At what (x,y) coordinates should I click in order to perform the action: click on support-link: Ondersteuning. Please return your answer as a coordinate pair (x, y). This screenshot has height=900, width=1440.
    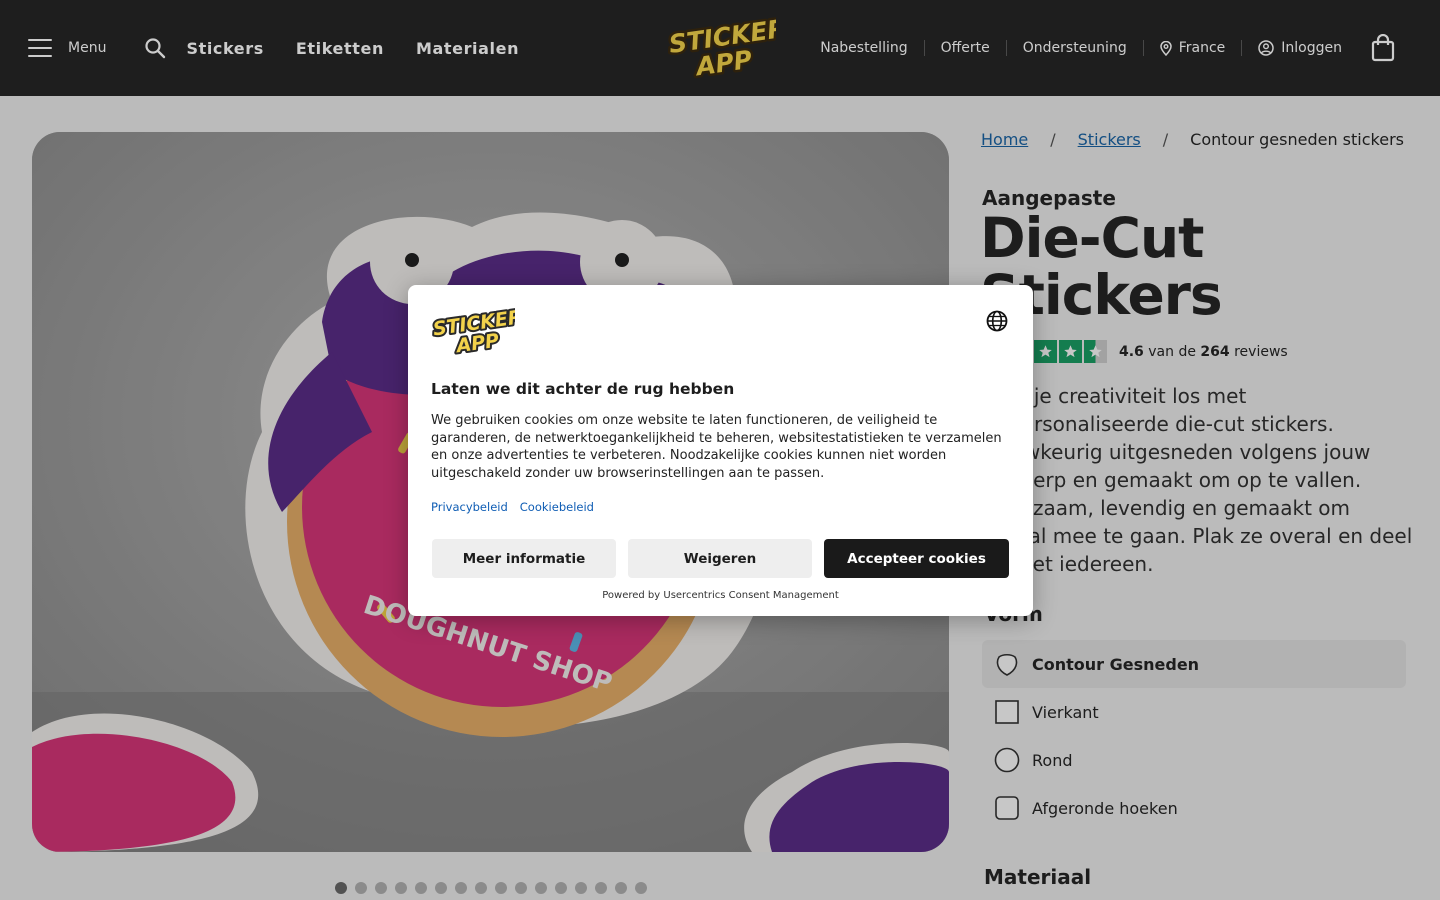
    Looking at the image, I should click on (1074, 48).